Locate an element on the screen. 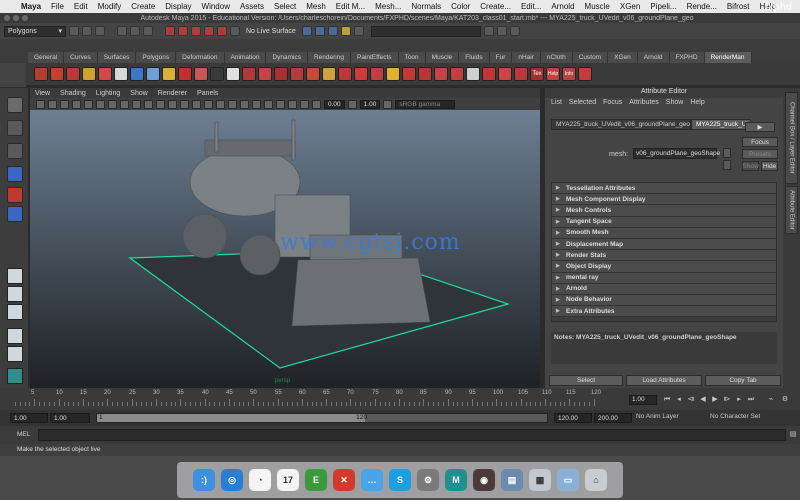 This screenshot has height=500, width=800. ae-menu-help: Help is located at coordinates (697, 102).